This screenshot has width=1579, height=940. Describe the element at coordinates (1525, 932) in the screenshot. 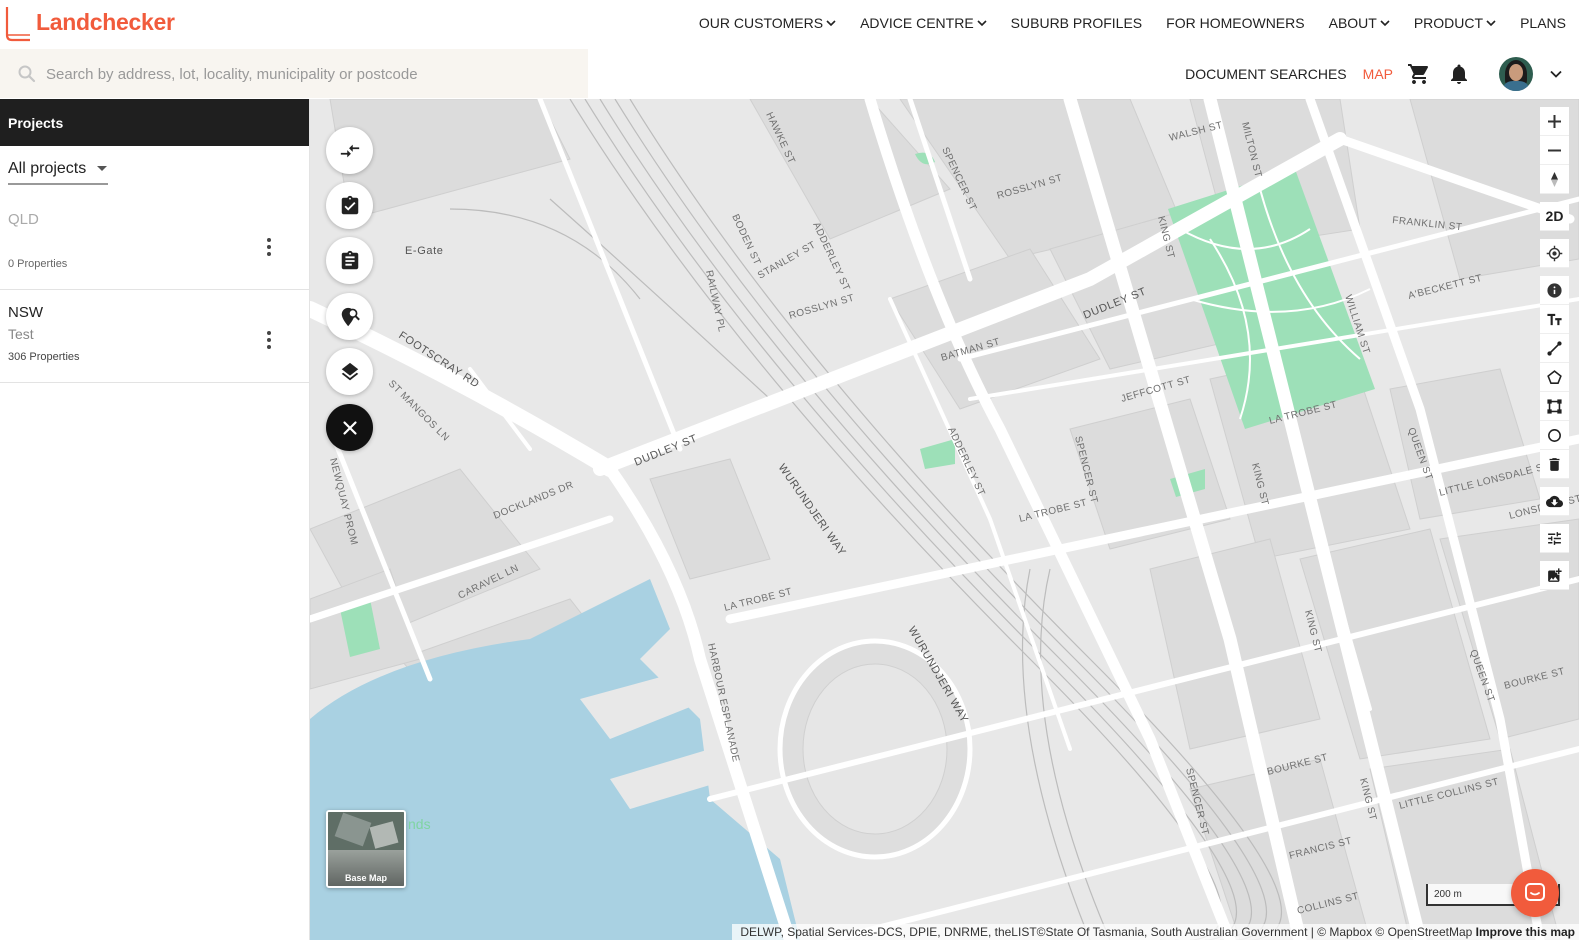

I see `improve-map-link: Improve this map` at that location.